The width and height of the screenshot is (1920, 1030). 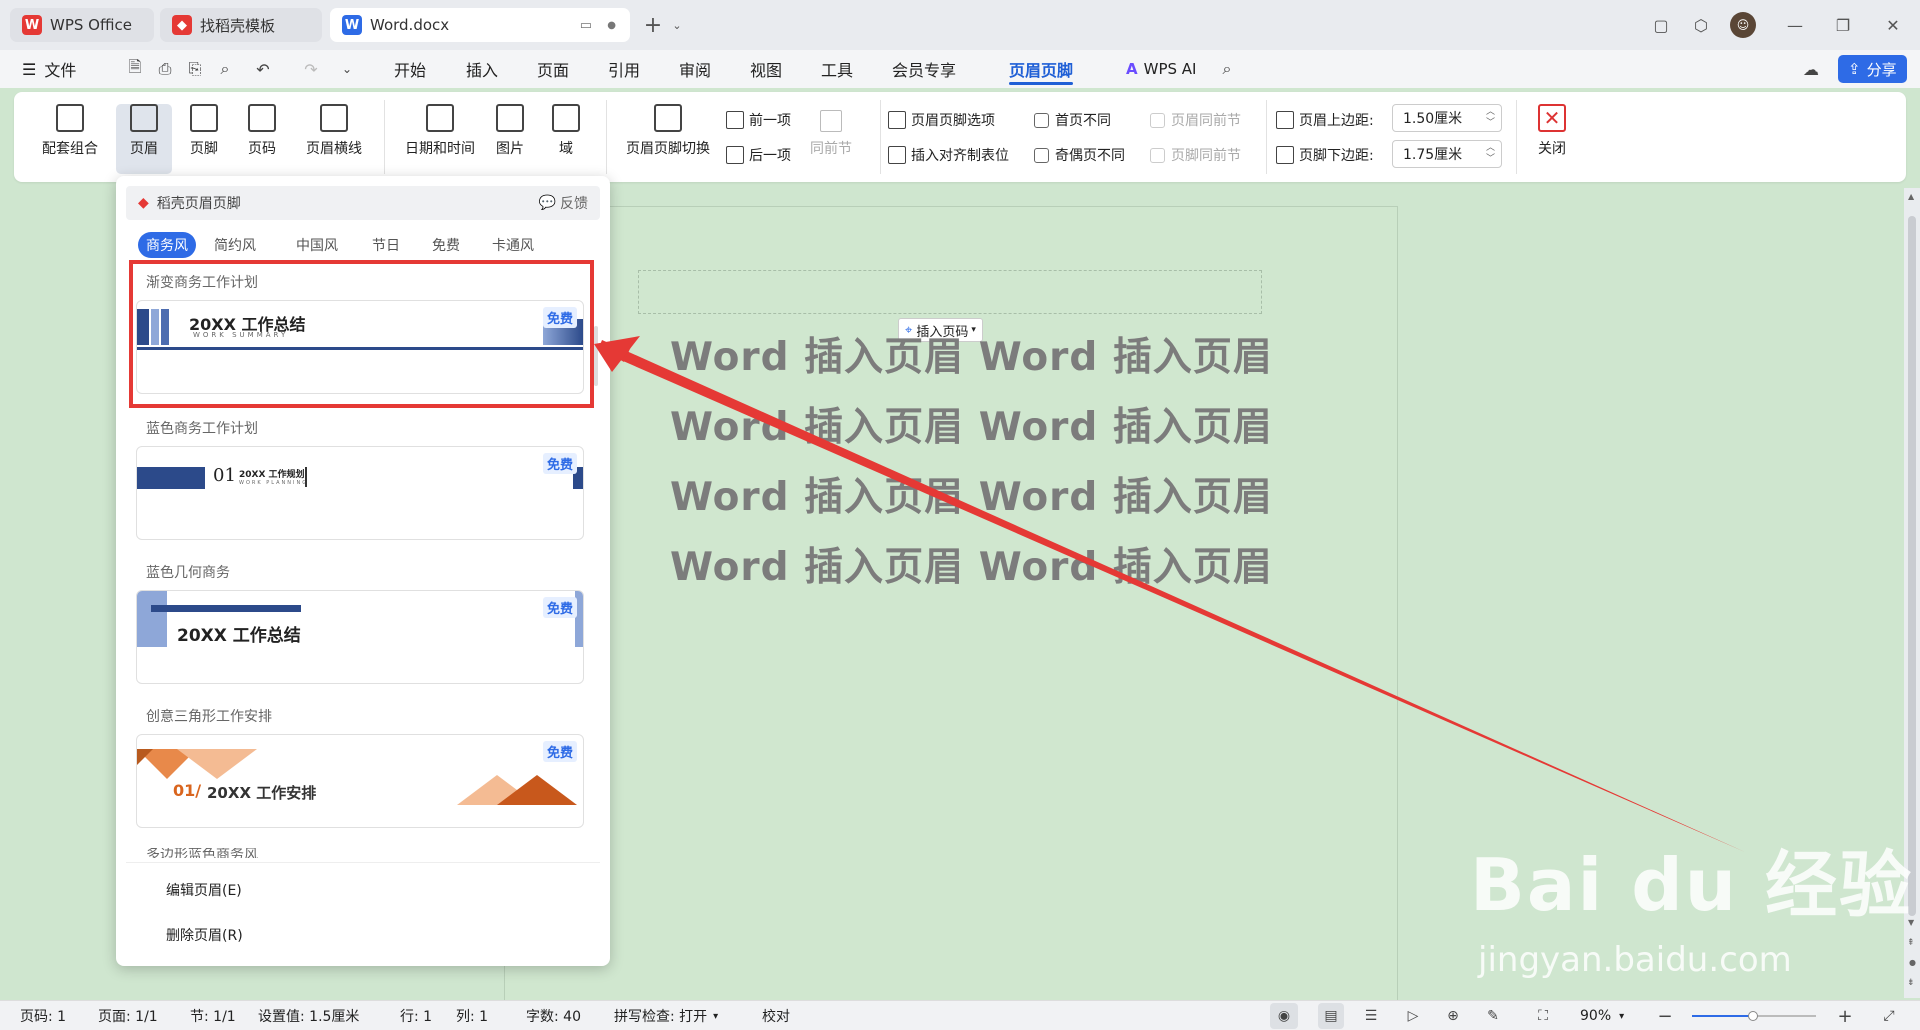 I want to click on footer-button: 页脚, so click(x=204, y=139).